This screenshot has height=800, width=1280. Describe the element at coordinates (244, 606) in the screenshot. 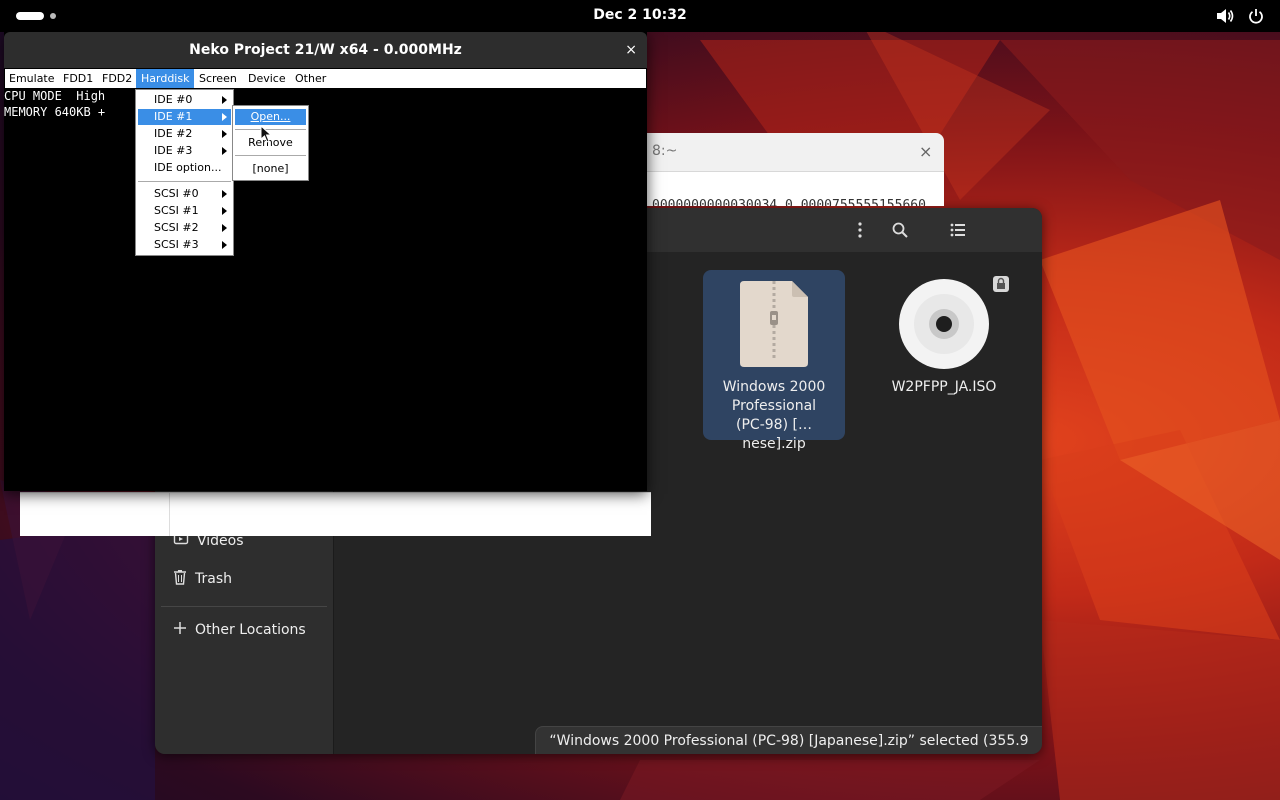

I see `sidebar-divider` at that location.